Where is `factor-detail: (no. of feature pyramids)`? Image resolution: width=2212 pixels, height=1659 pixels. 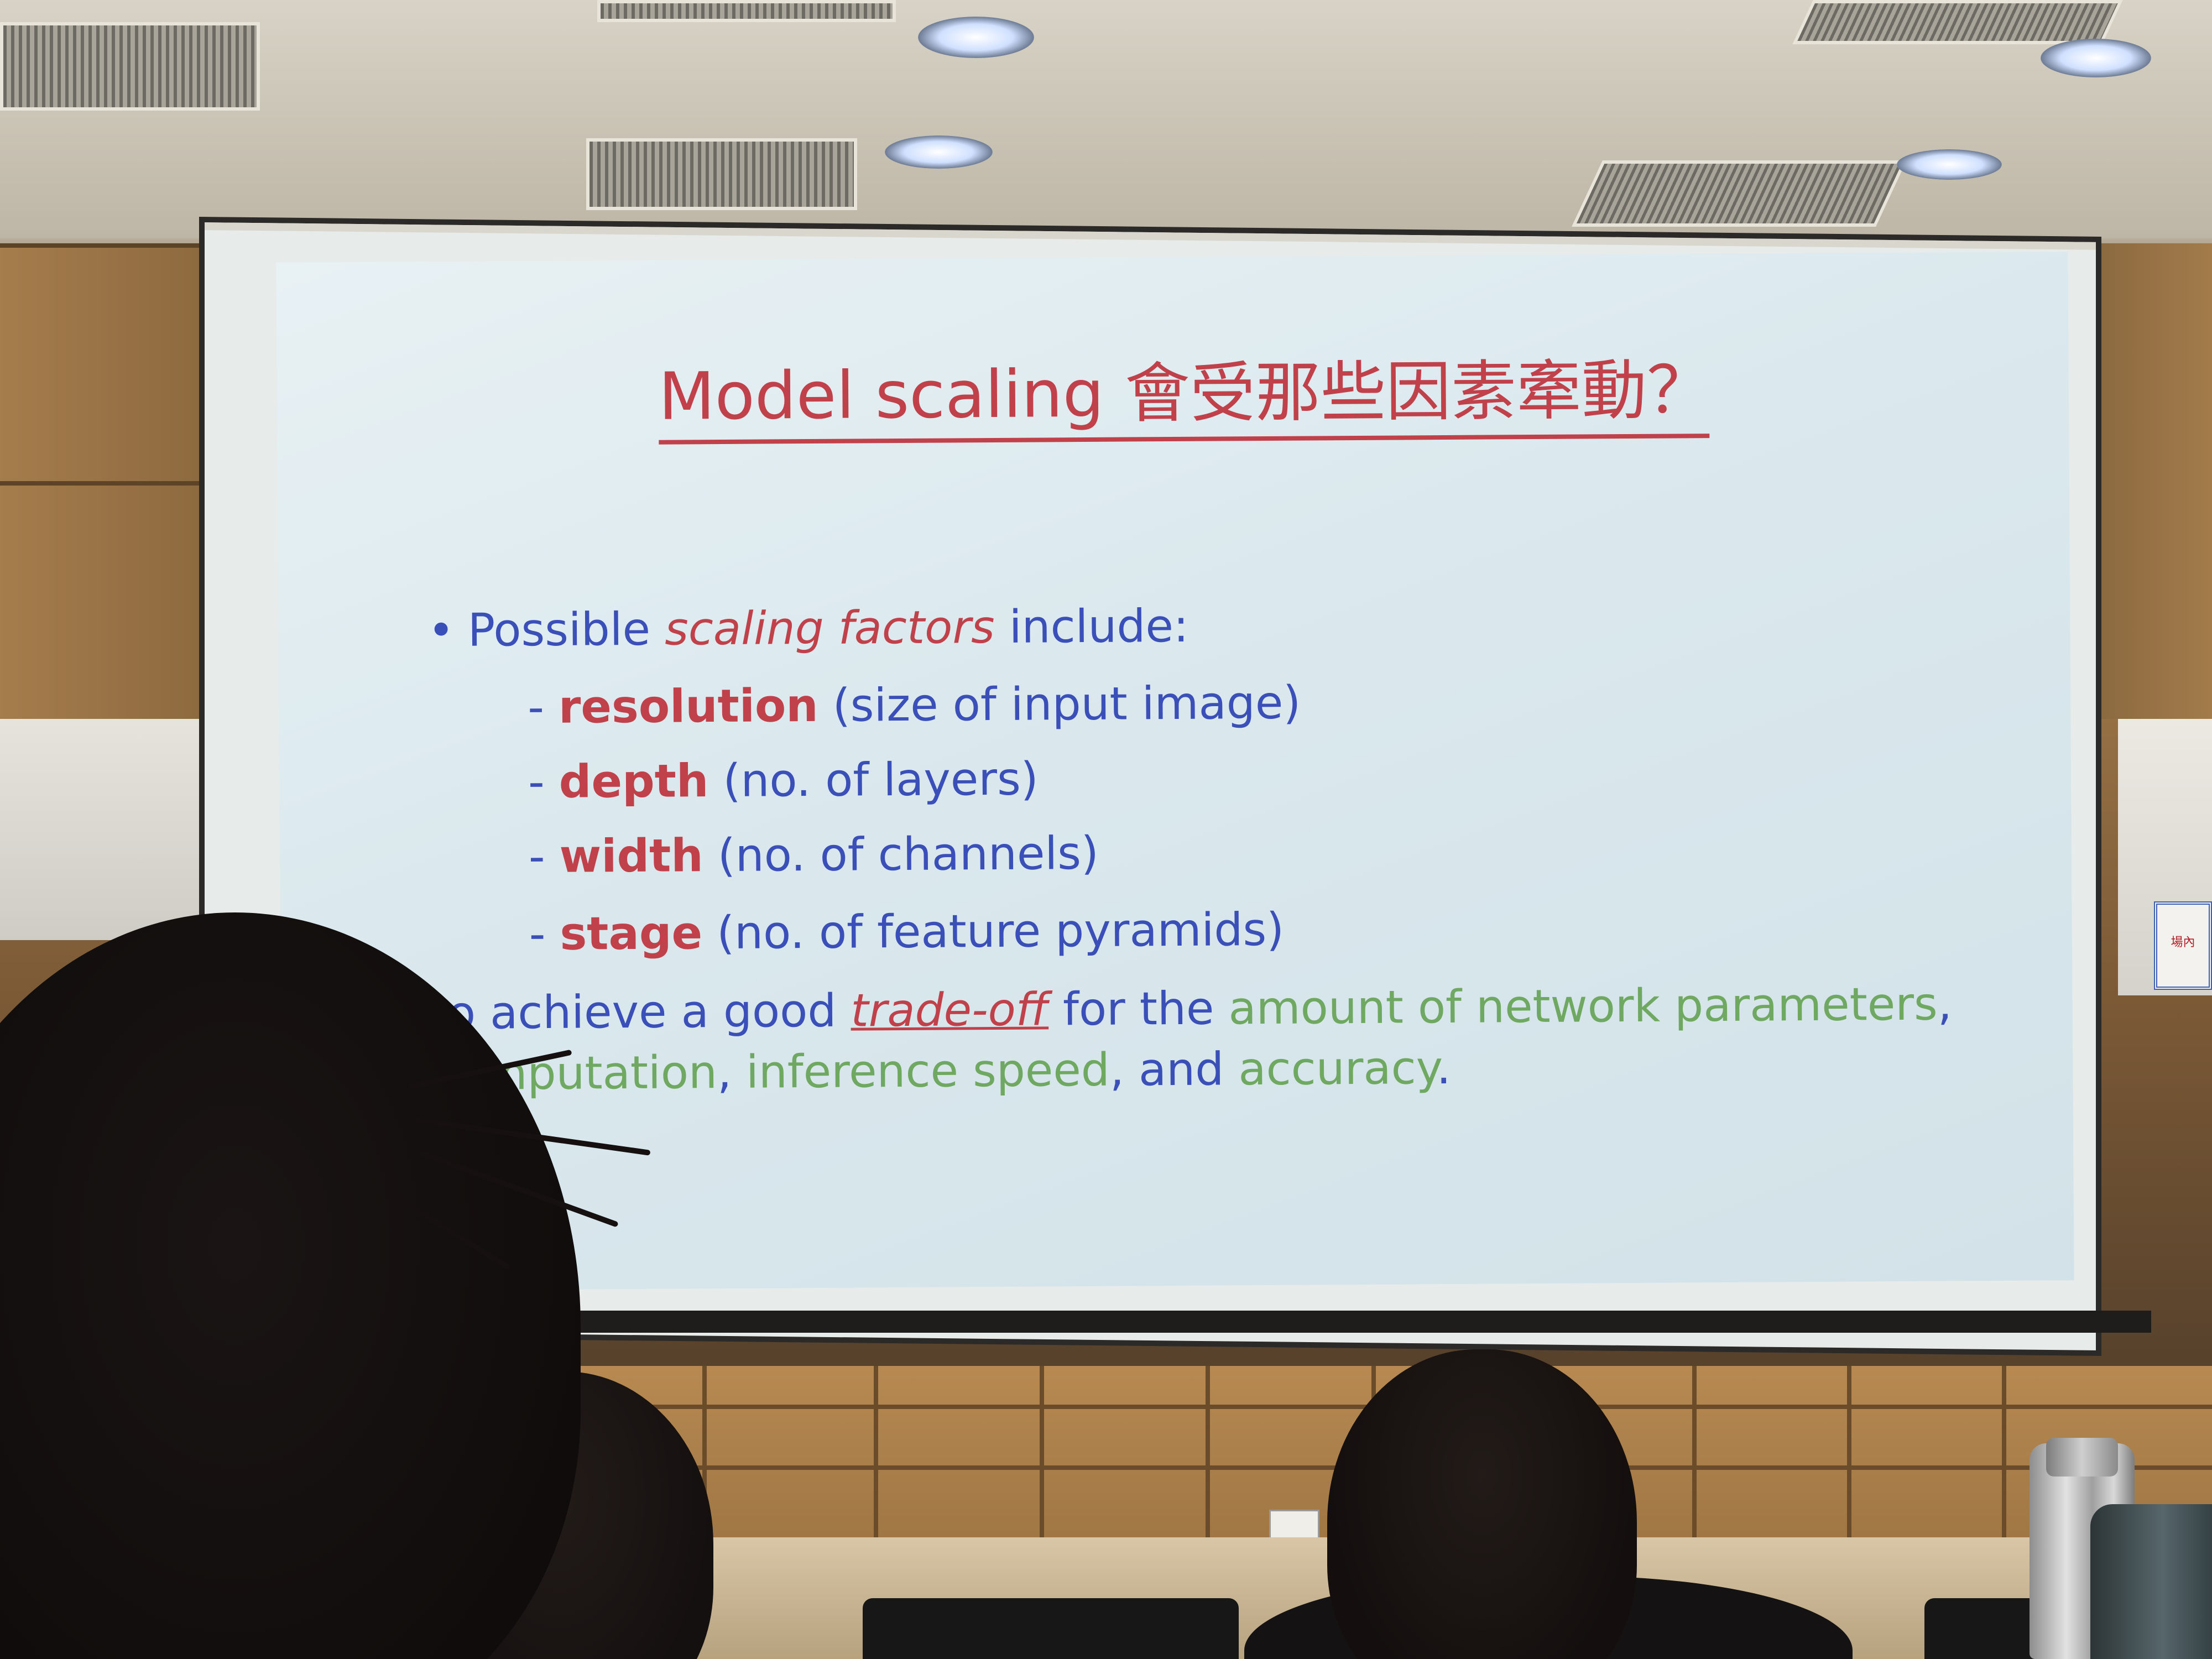
factor-detail: (no. of feature pyramids) is located at coordinates (994, 932).